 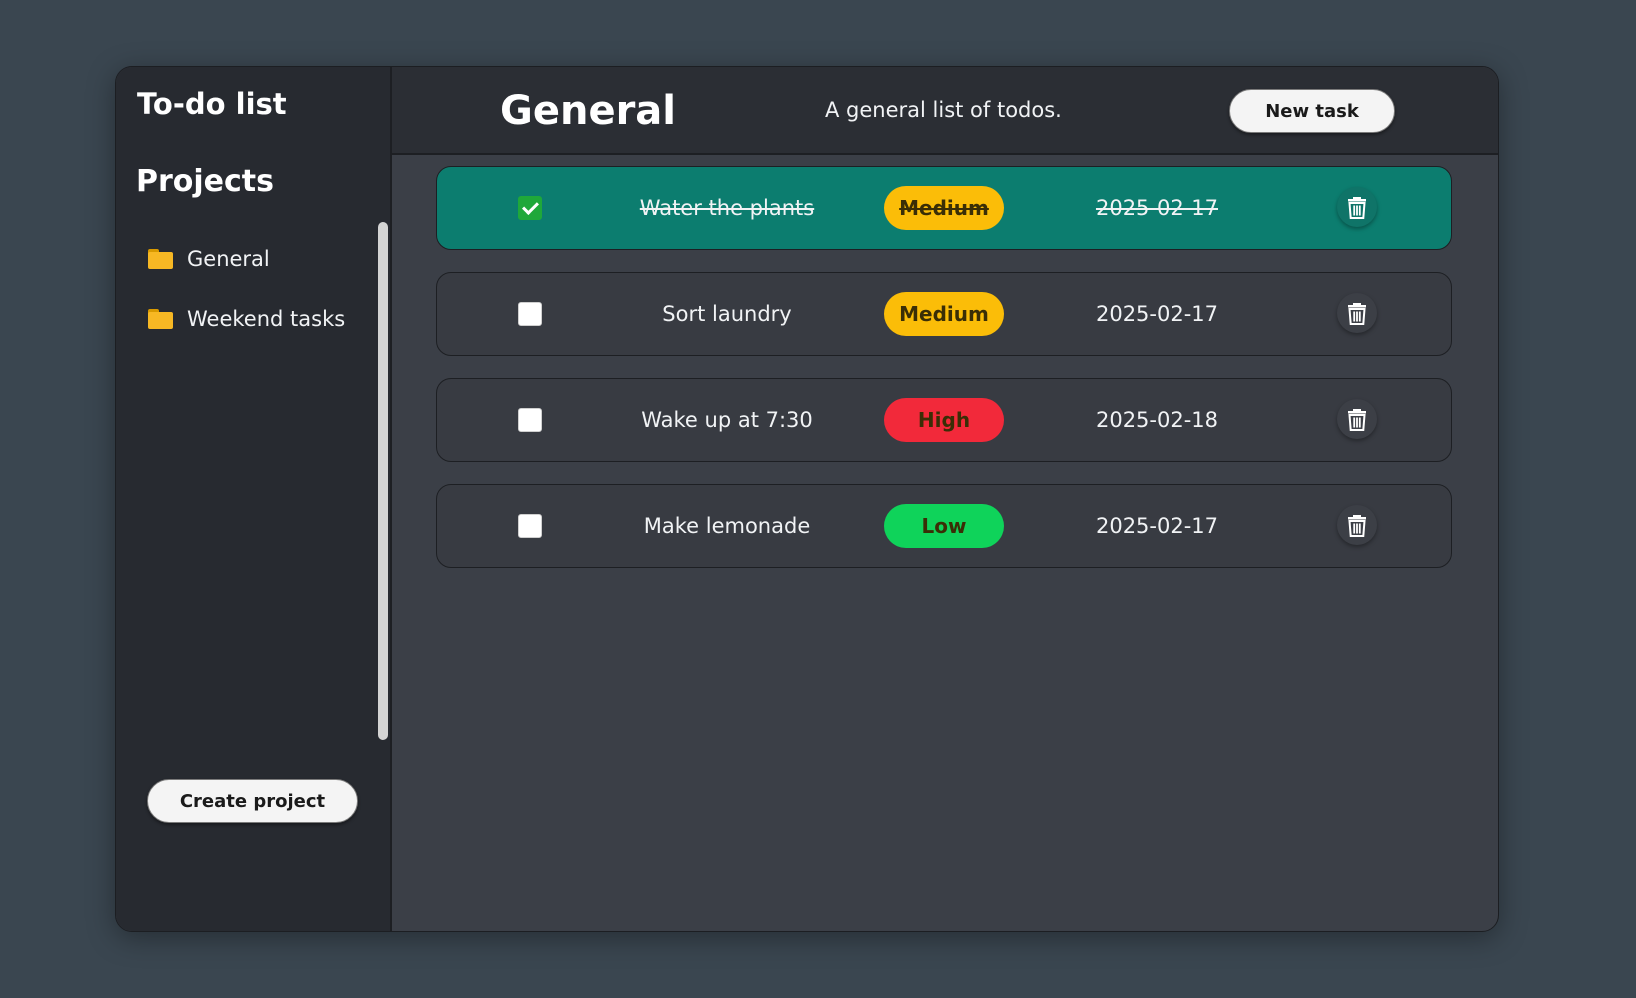 I want to click on sidebar-item-label: General, so click(x=228, y=259).